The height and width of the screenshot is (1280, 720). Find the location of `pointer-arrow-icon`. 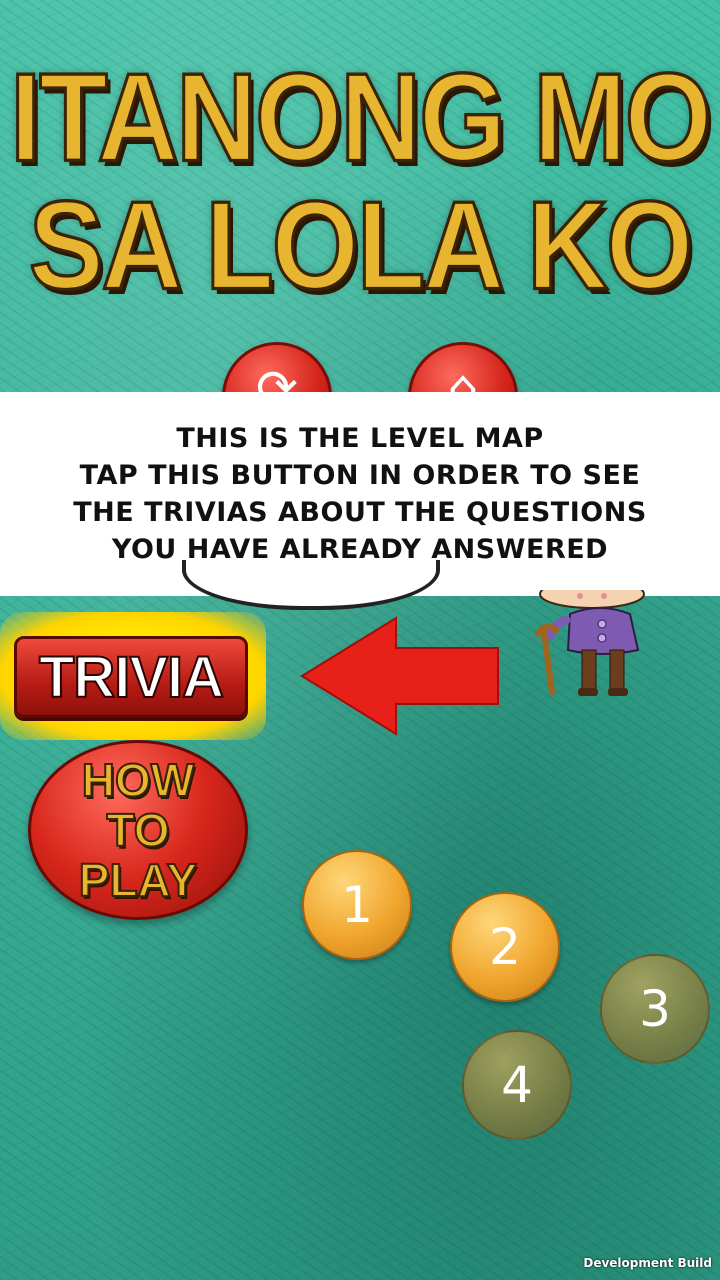

pointer-arrow-icon is located at coordinates (399, 676).